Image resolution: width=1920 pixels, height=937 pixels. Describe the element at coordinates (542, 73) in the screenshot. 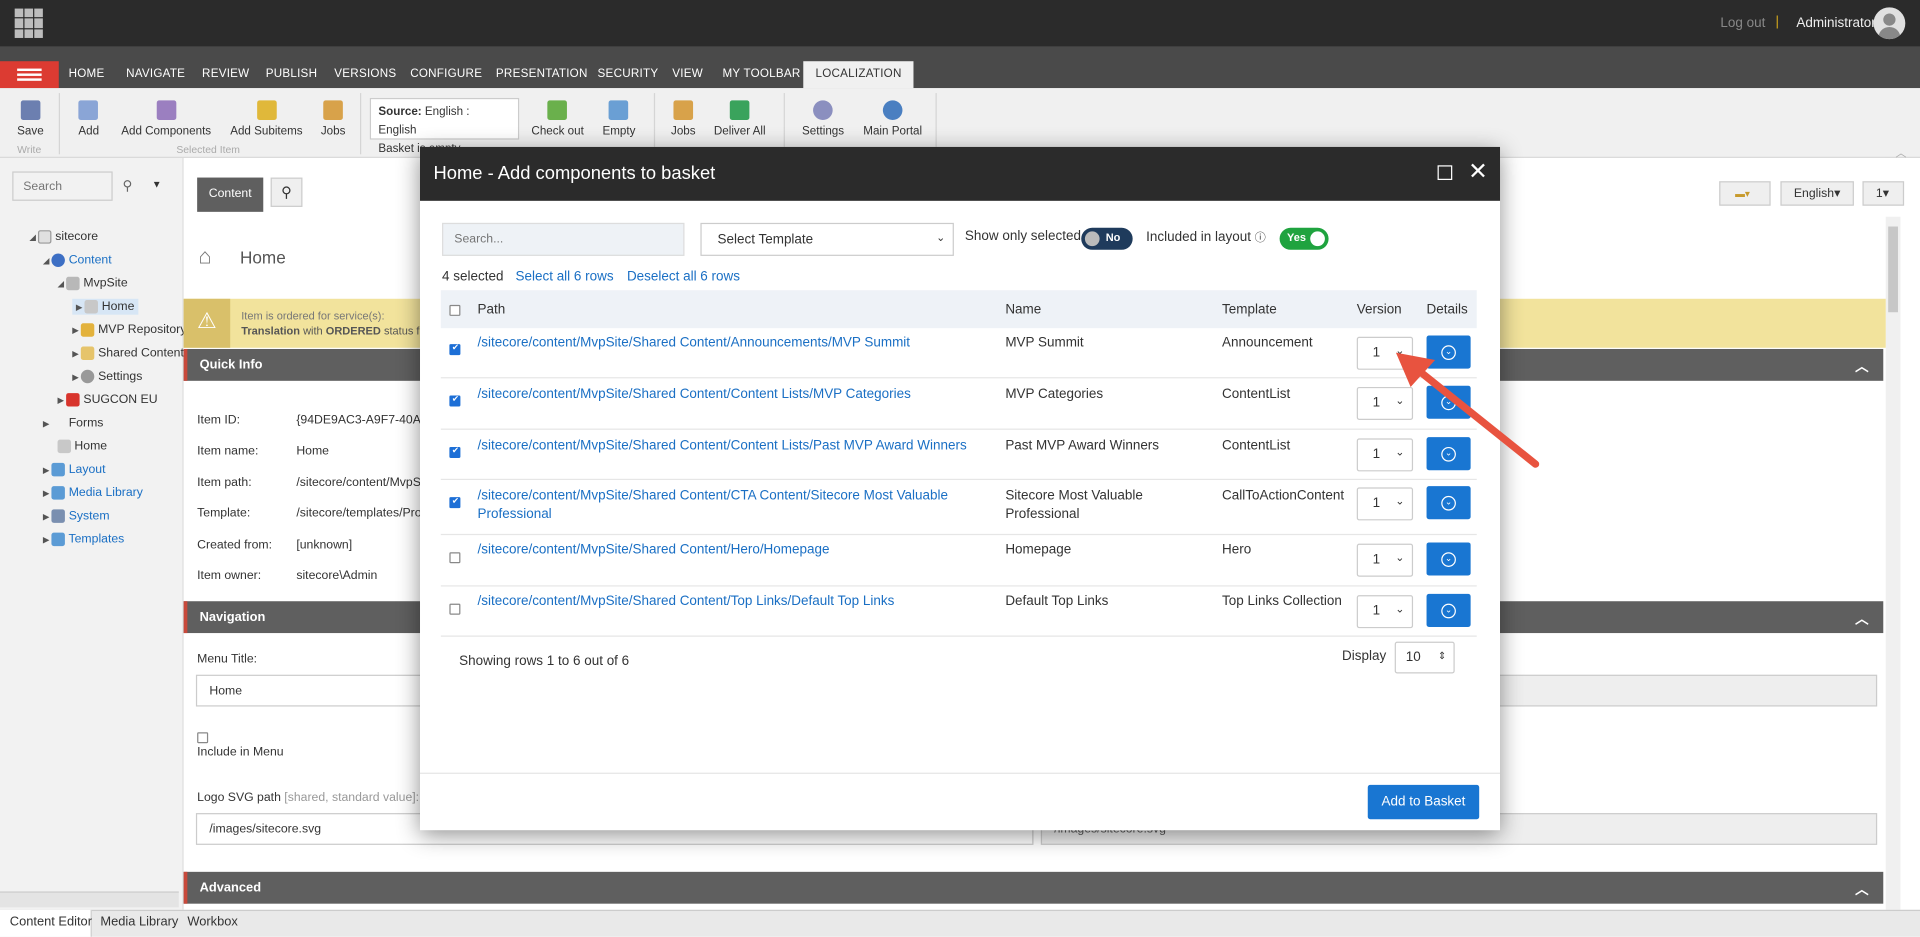

I see `tab-presentation: PRESENTATION` at that location.